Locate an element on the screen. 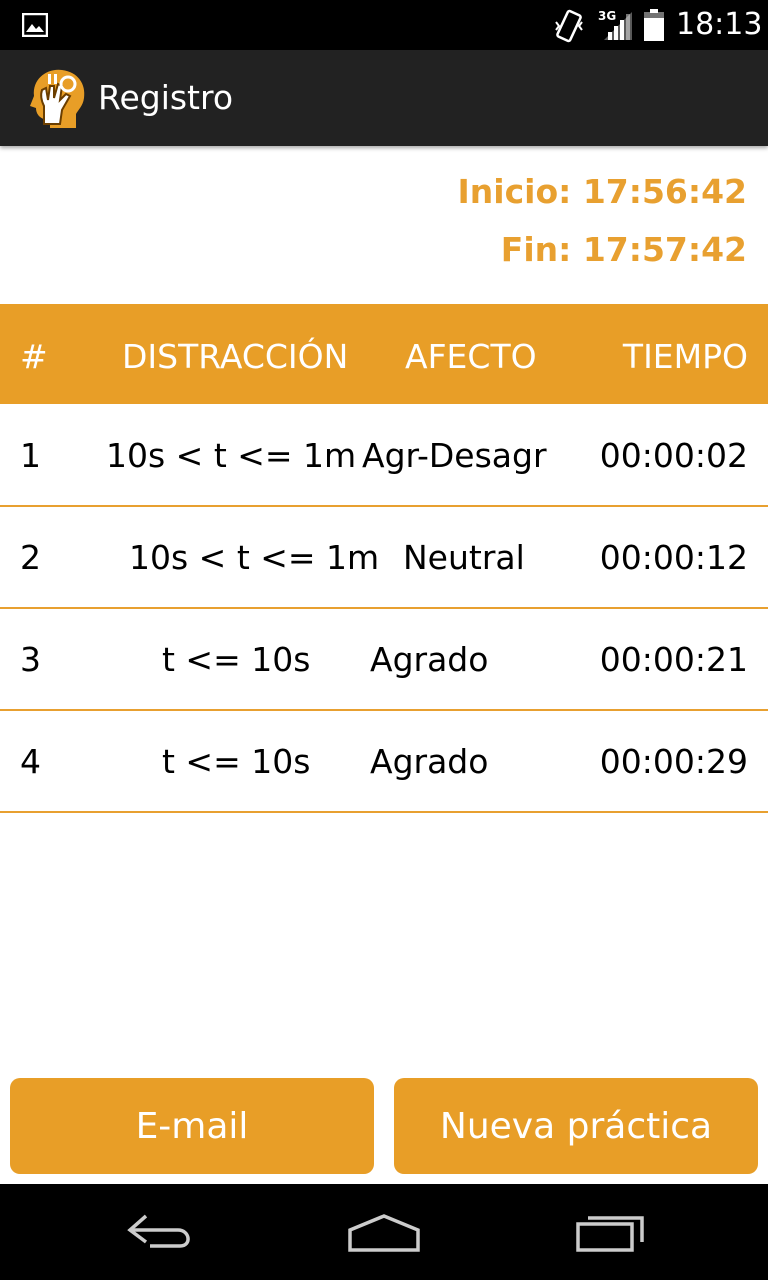  header-afecto: AFECTO is located at coordinates (471, 356).